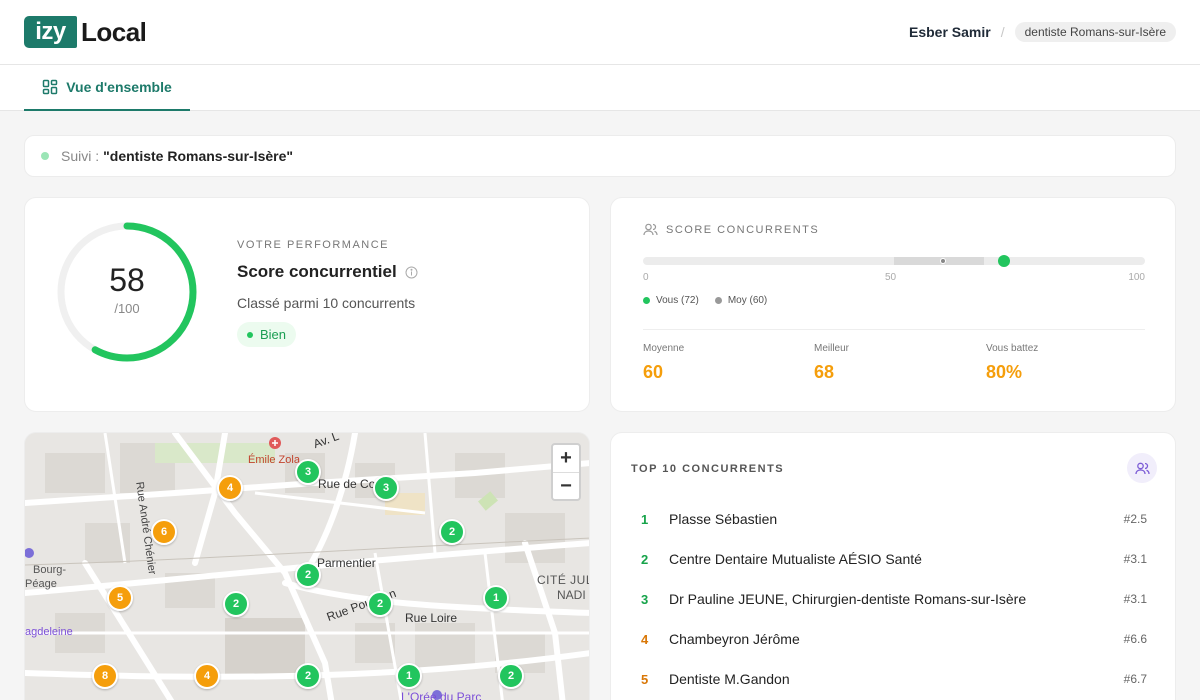 The image size is (1200, 700). What do you see at coordinates (274, 460) in the screenshot?
I see `map-label-zola: Émile Zola` at bounding box center [274, 460].